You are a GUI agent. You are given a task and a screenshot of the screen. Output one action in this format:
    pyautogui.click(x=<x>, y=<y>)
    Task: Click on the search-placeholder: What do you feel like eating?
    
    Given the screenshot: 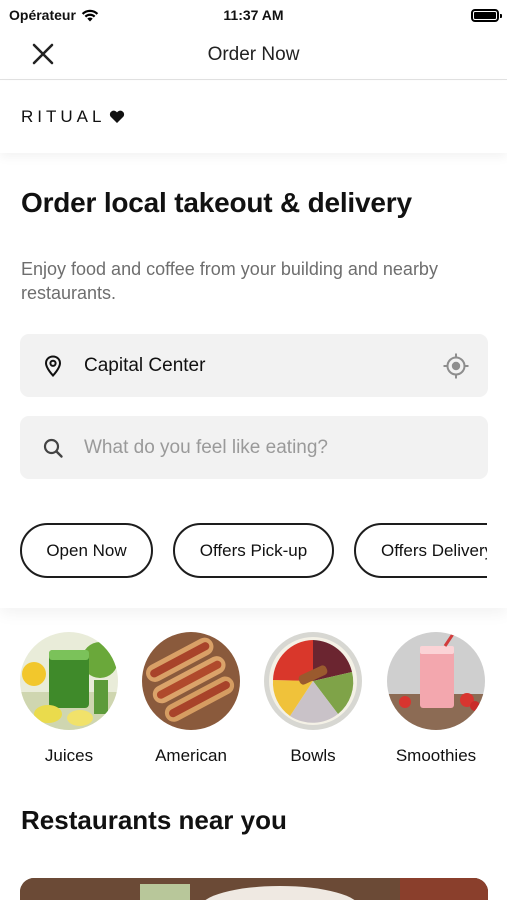 What is the action you would take?
    pyautogui.click(x=206, y=447)
    